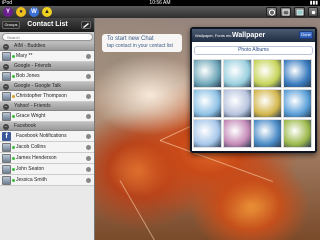 This screenshot has height=240, width=320. I want to click on group-header-label: Yahoo! - Friends, so click(32, 106).